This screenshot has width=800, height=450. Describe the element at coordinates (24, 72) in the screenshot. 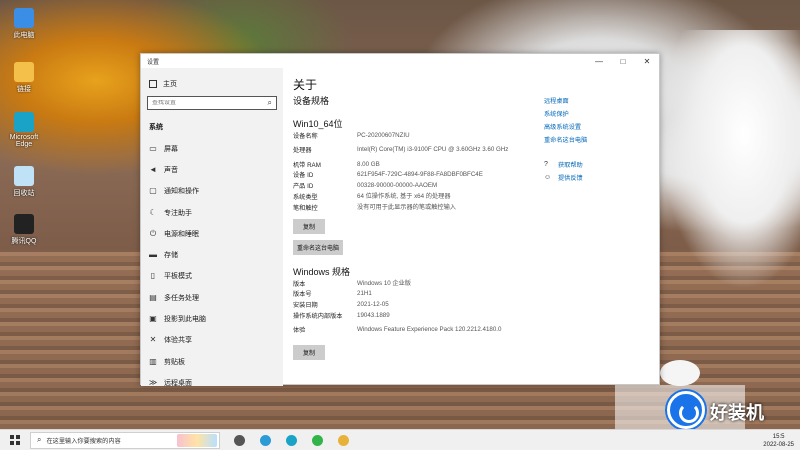

I see `link-folder-icon` at that location.